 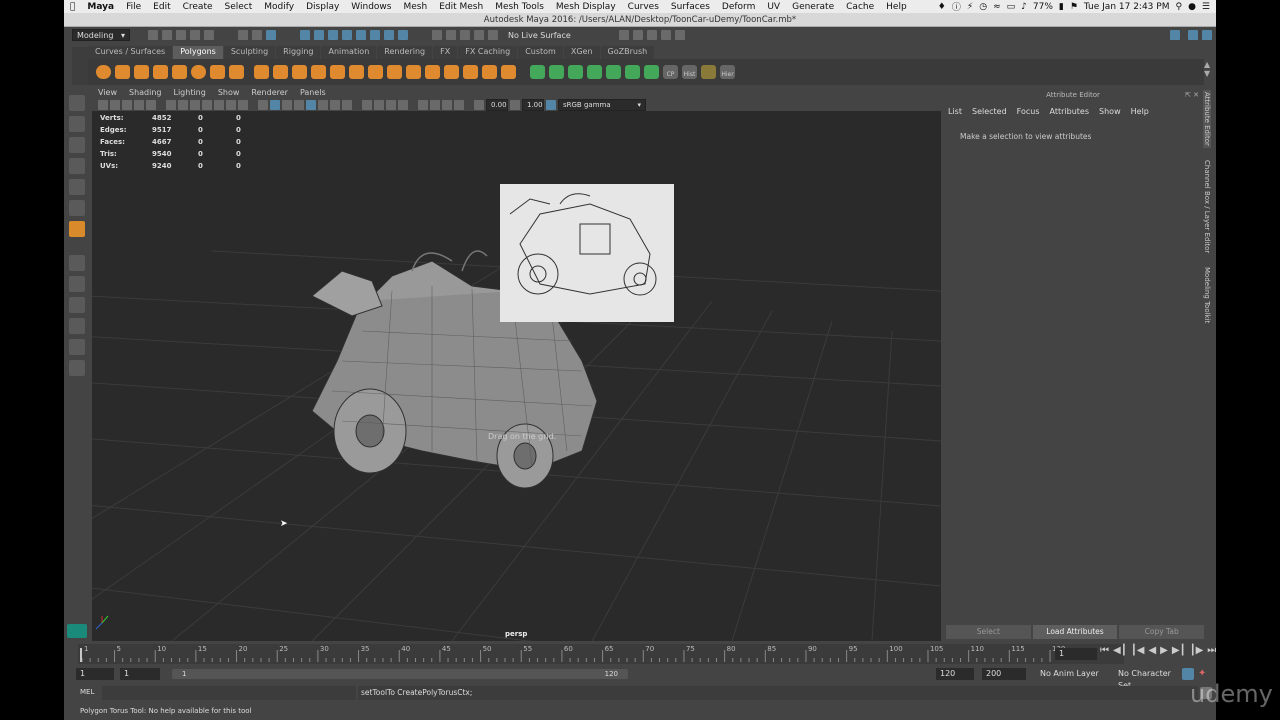 I want to click on xray-icon, so click(x=435, y=105).